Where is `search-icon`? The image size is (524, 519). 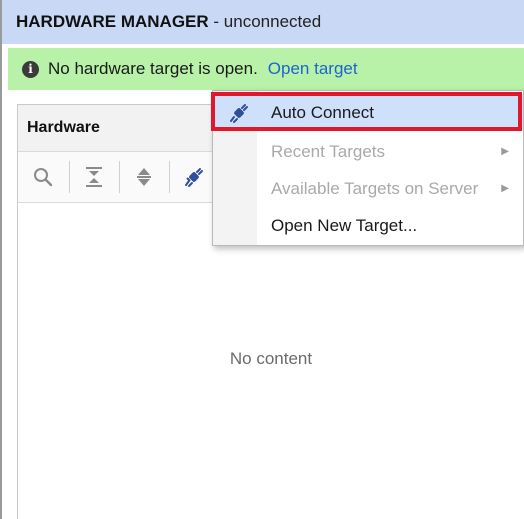
search-icon is located at coordinates (43, 177).